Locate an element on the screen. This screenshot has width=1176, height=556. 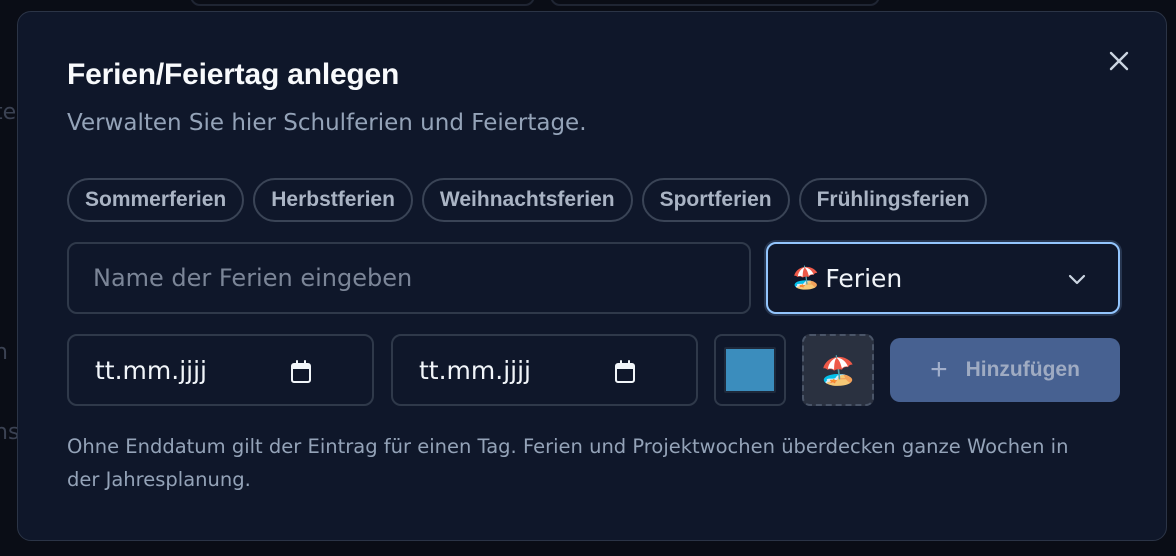
color-swatch is located at coordinates (750, 370).